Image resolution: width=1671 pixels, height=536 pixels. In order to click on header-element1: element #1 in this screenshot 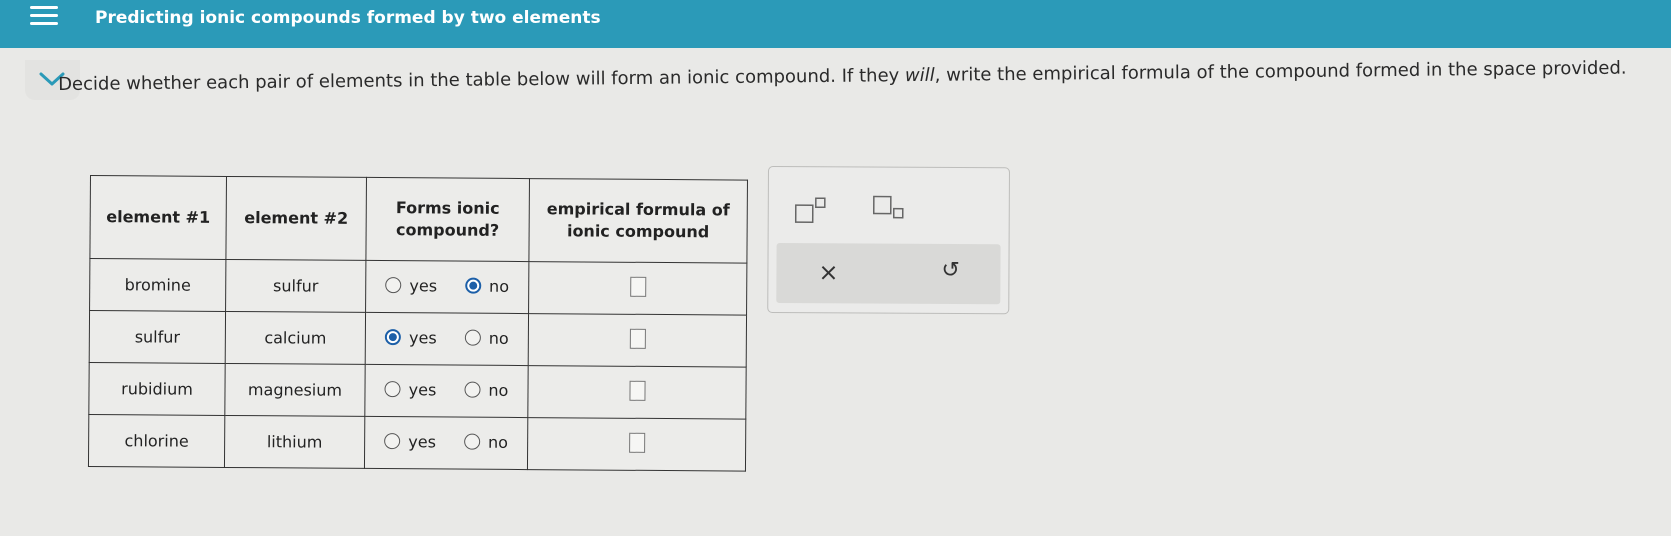, I will do `click(158, 217)`.